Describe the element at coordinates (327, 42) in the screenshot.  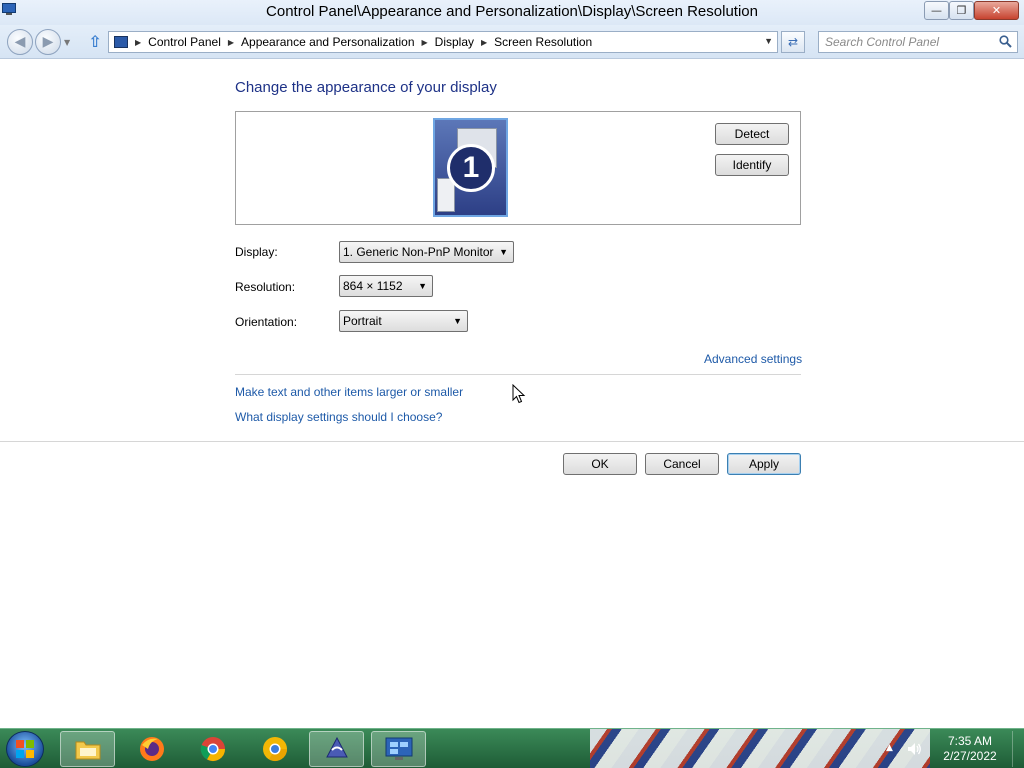
I see `breadcrumb-appearance: Appearance and Personalization` at that location.